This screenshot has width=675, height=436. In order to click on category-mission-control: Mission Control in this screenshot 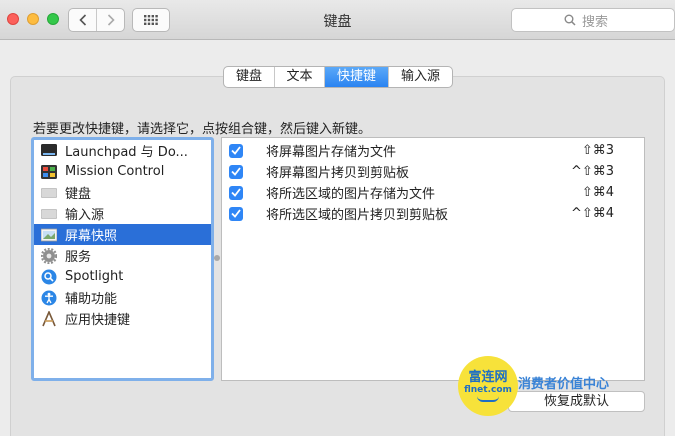, I will do `click(122, 171)`.